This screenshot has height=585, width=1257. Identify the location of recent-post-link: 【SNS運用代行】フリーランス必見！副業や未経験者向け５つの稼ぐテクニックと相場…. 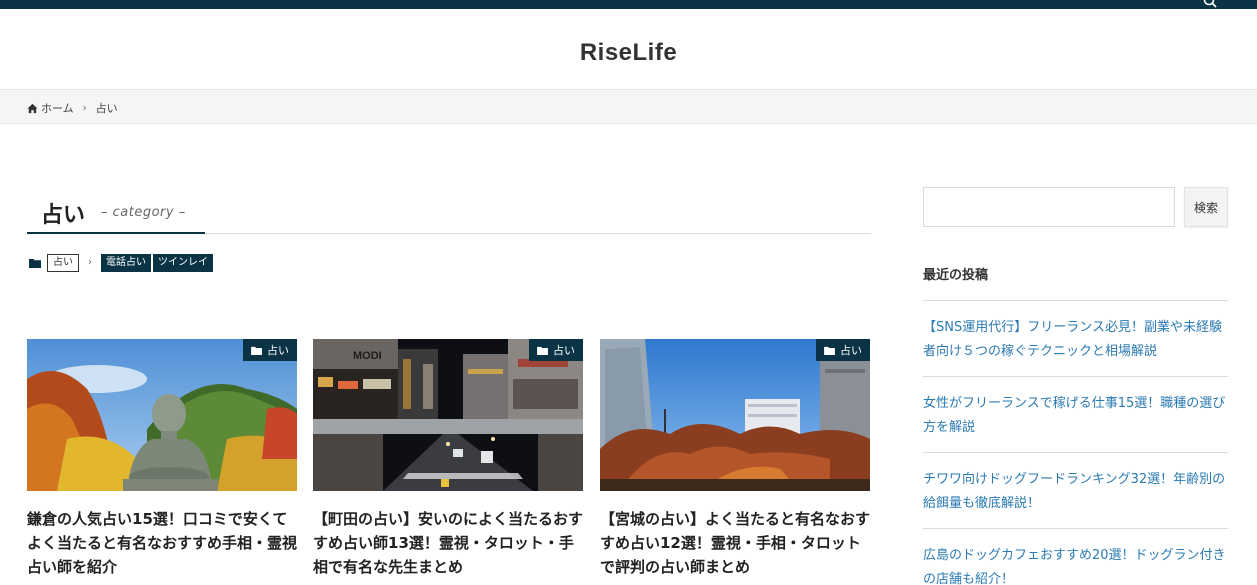
(1075, 339).